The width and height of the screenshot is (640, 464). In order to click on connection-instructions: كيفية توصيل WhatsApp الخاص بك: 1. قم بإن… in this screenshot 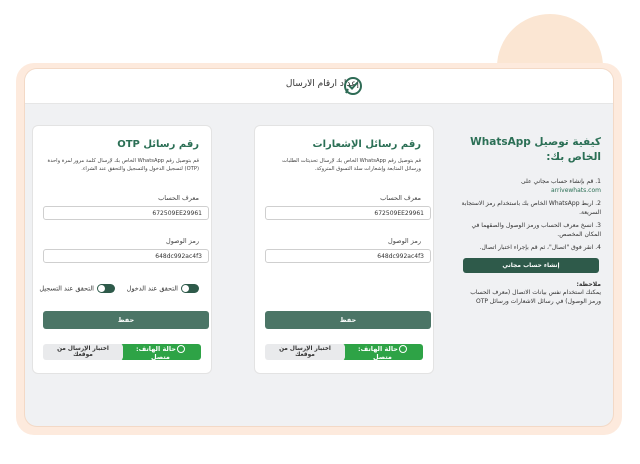, I will do `click(530, 220)`.